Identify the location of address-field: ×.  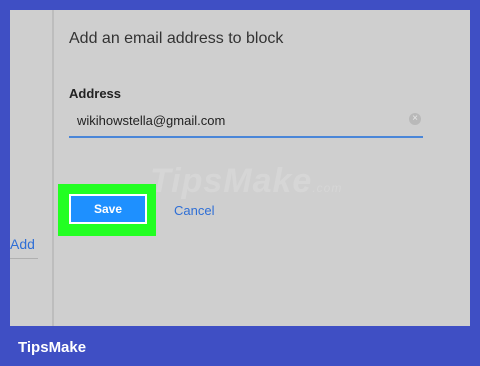
(246, 123).